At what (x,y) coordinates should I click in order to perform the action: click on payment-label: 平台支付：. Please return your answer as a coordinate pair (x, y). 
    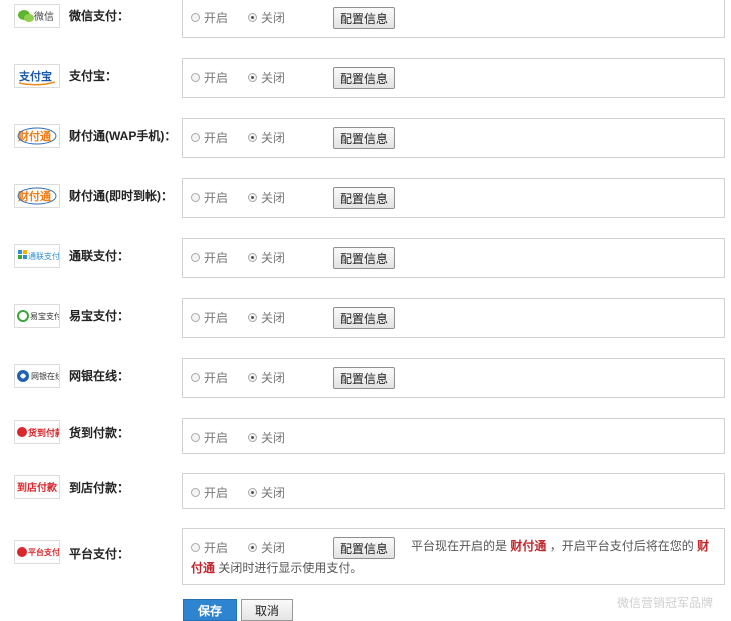
    Looking at the image, I should click on (99, 554).